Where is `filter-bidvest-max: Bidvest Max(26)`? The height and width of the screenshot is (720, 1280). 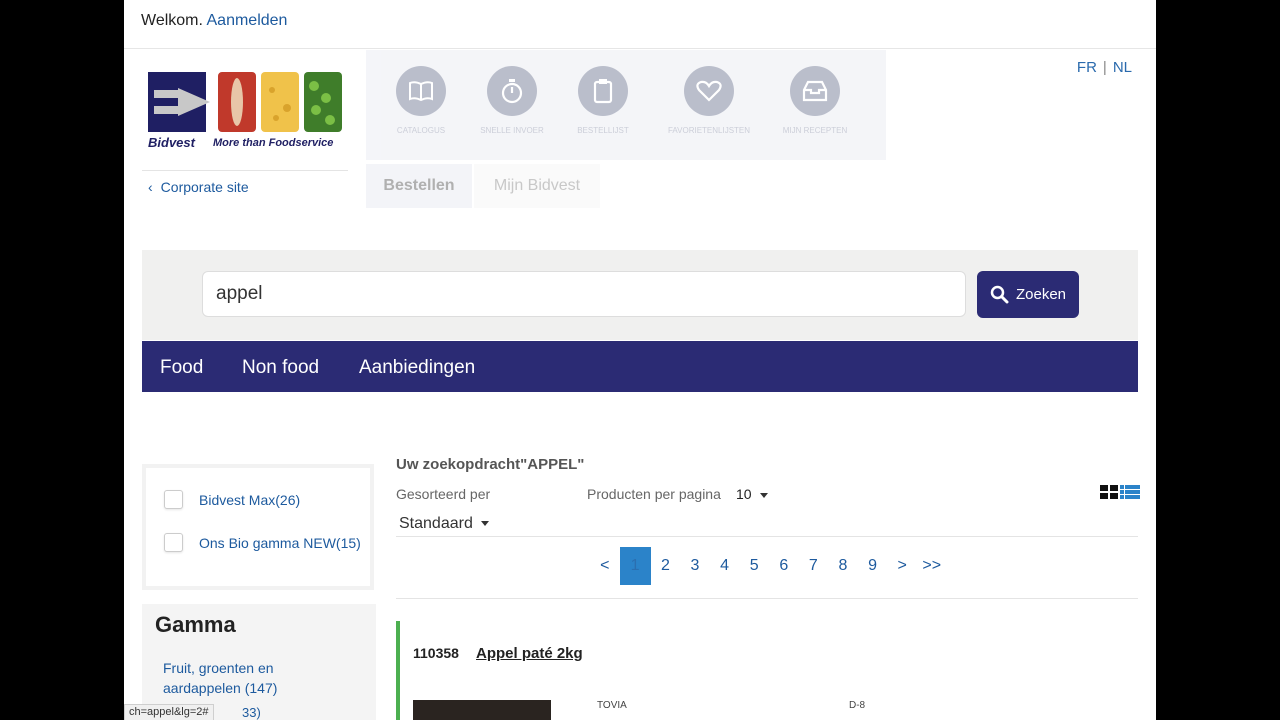
filter-bidvest-max: Bidvest Max(26) is located at coordinates (232, 499).